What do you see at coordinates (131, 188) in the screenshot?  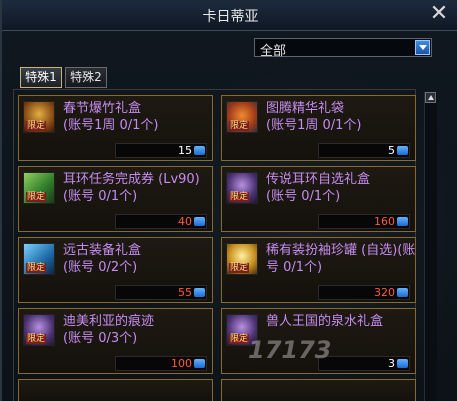 I see `item-name: 耳环任务完成券 (Lv90)(账号 0/1个)` at bounding box center [131, 188].